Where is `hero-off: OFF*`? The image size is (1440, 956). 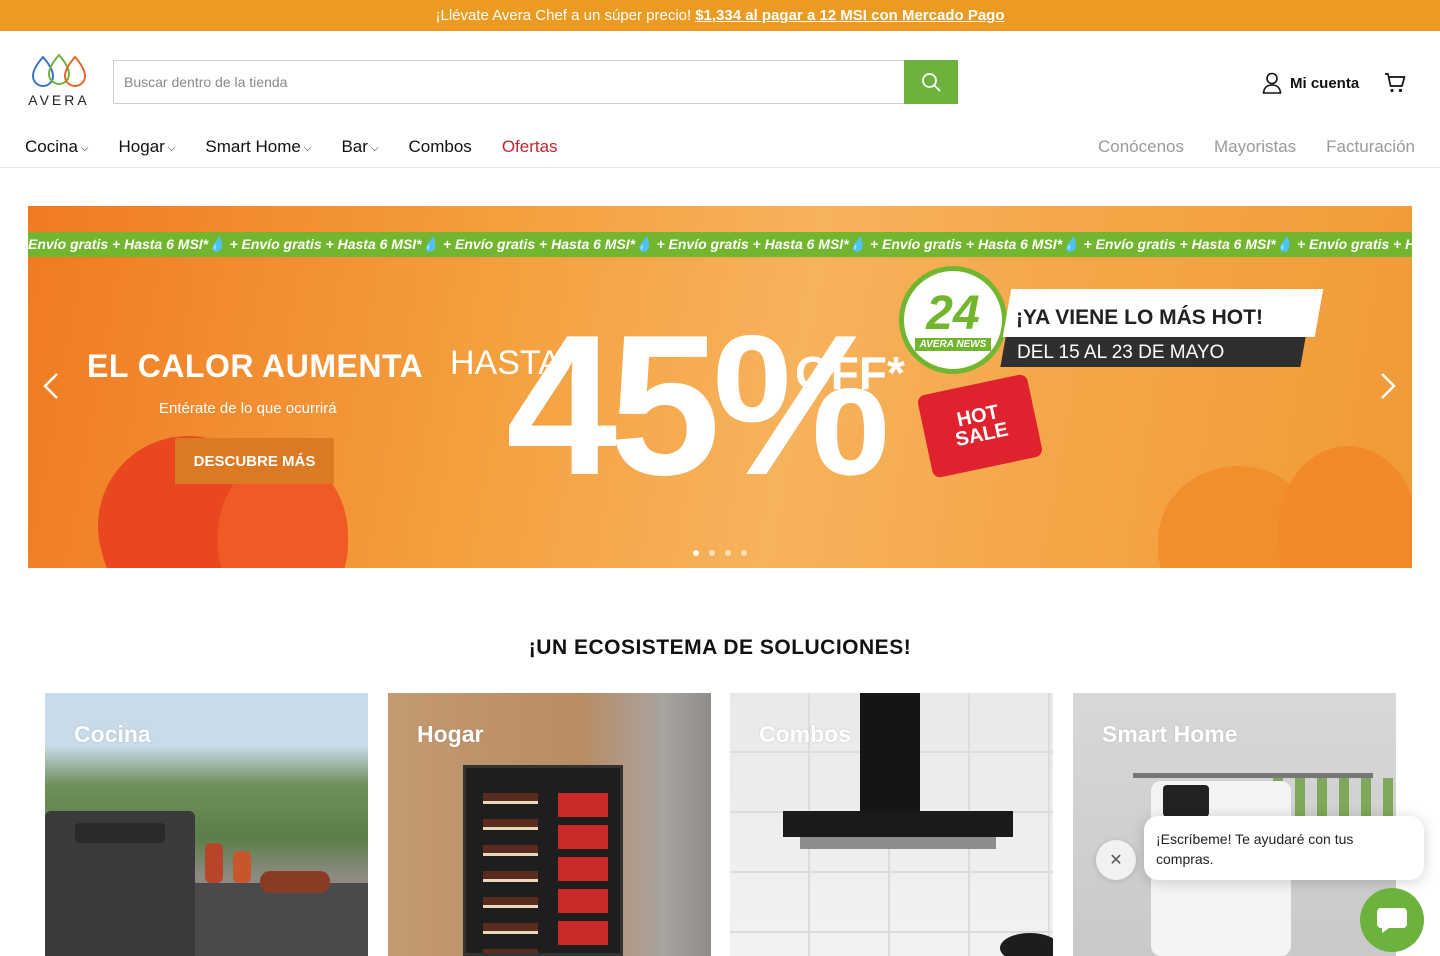 hero-off: OFF* is located at coordinates (850, 373).